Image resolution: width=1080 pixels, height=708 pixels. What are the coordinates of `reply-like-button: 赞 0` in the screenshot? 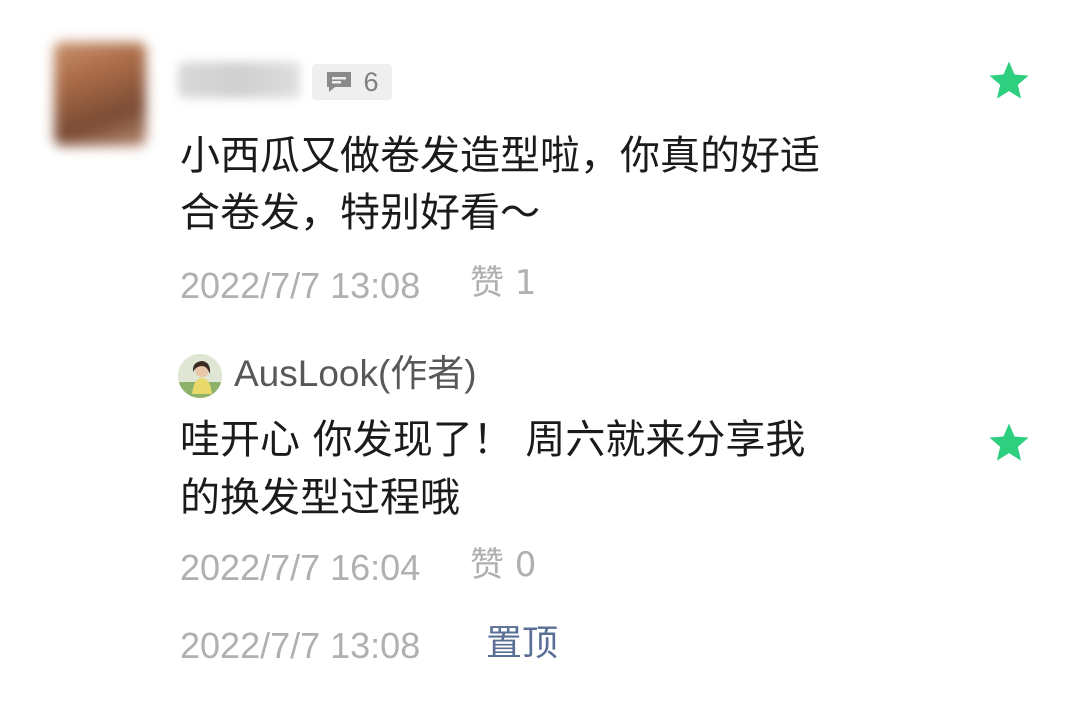 It's located at (503, 565).